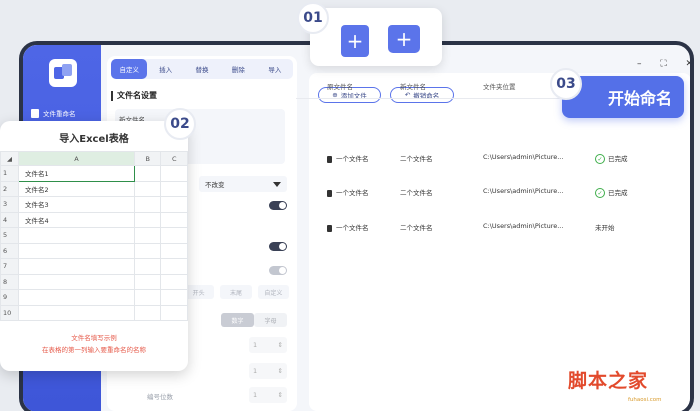 The width and height of the screenshot is (700, 411). I want to click on minimize-icon: –, so click(639, 64).